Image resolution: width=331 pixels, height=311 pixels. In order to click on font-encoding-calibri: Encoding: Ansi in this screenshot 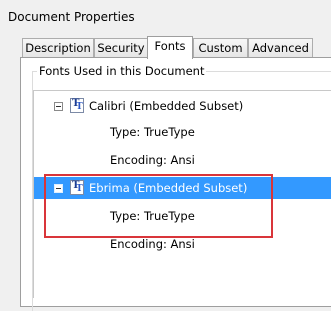, I will do `click(152, 160)`.